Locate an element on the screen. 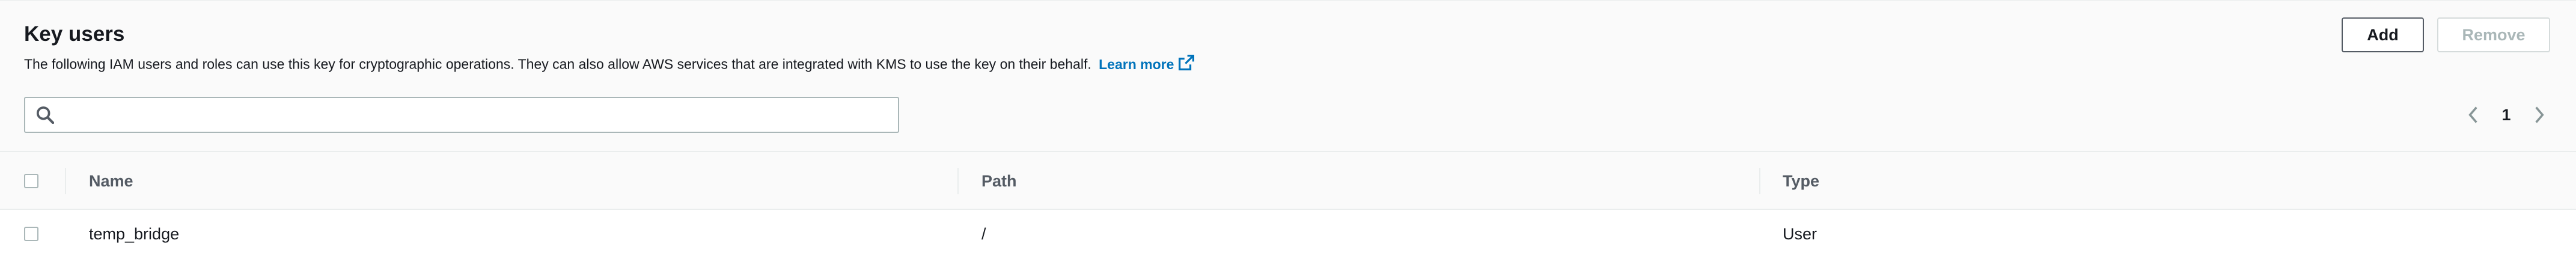  cell-name: temp_bridge is located at coordinates (134, 233).